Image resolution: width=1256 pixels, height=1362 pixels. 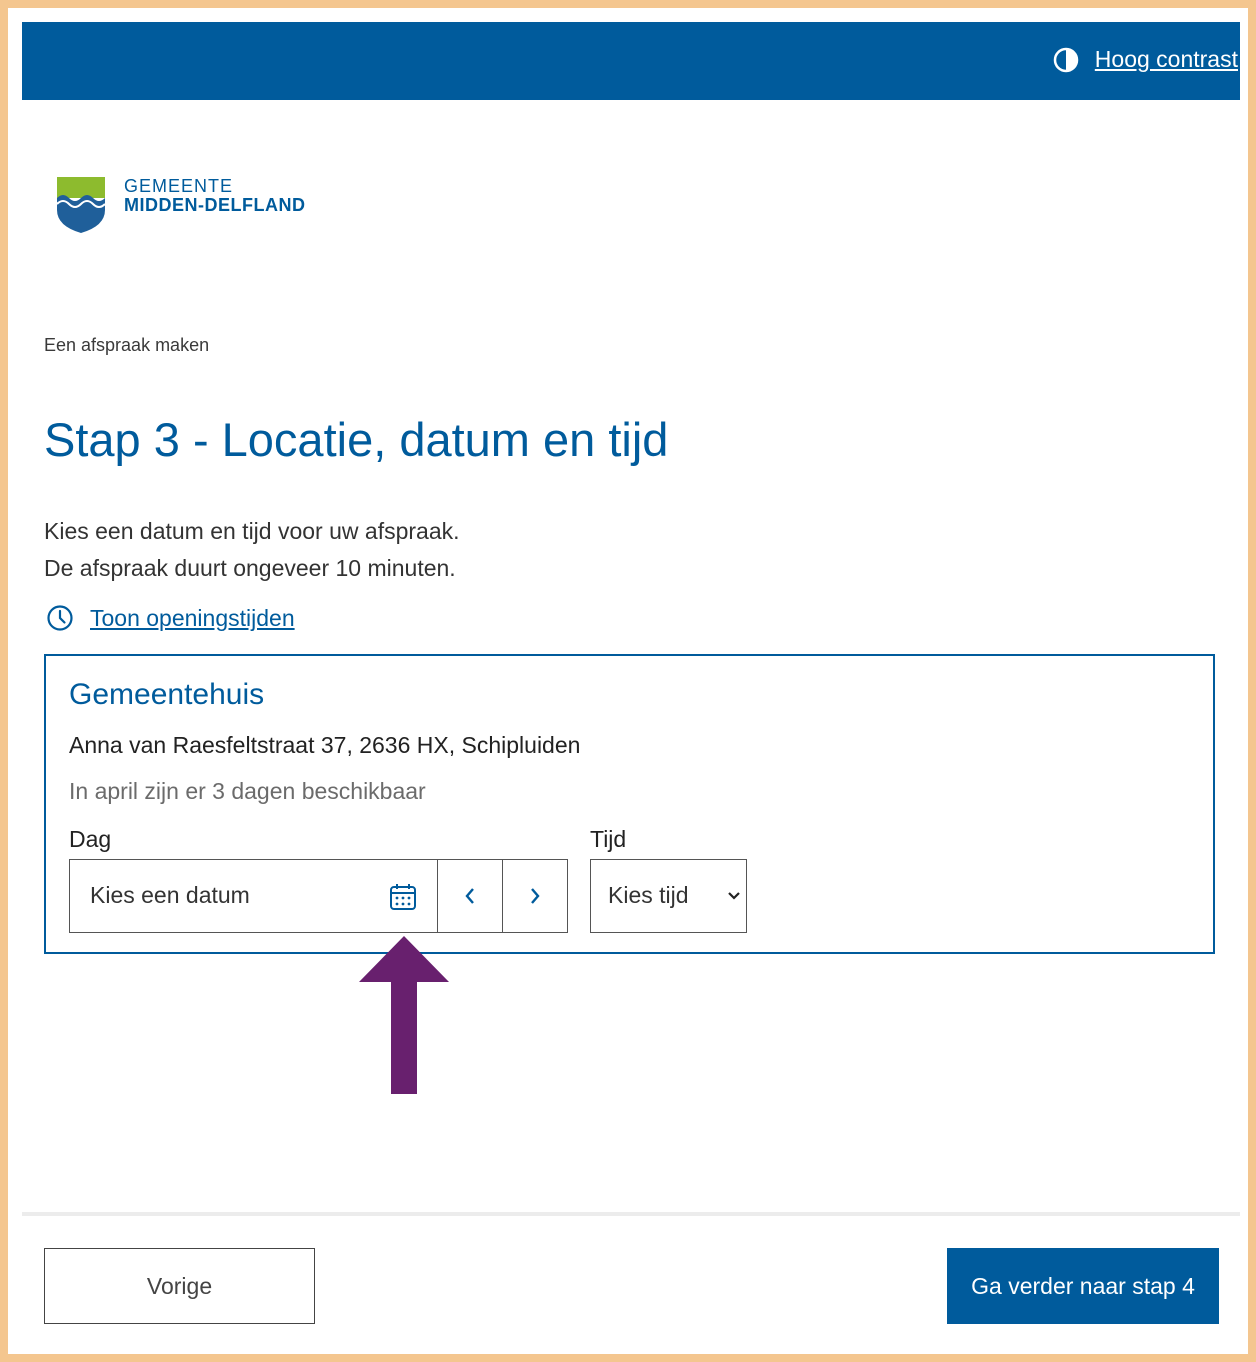 What do you see at coordinates (192, 618) in the screenshot?
I see `opening-hours-label: Toon openingstijden` at bounding box center [192, 618].